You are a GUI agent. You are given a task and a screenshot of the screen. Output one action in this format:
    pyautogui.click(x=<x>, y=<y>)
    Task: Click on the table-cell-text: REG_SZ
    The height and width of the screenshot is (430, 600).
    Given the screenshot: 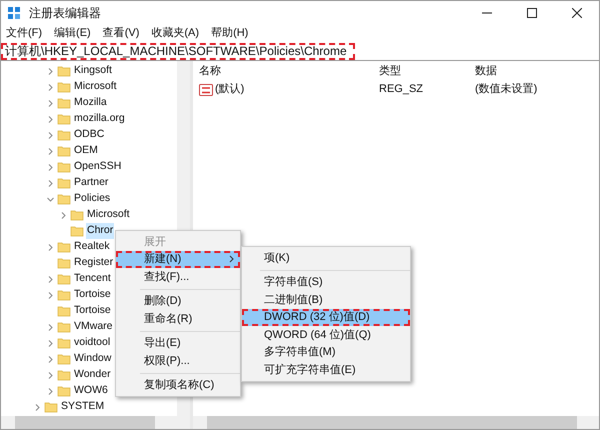 What is the action you would take?
    pyautogui.click(x=401, y=90)
    